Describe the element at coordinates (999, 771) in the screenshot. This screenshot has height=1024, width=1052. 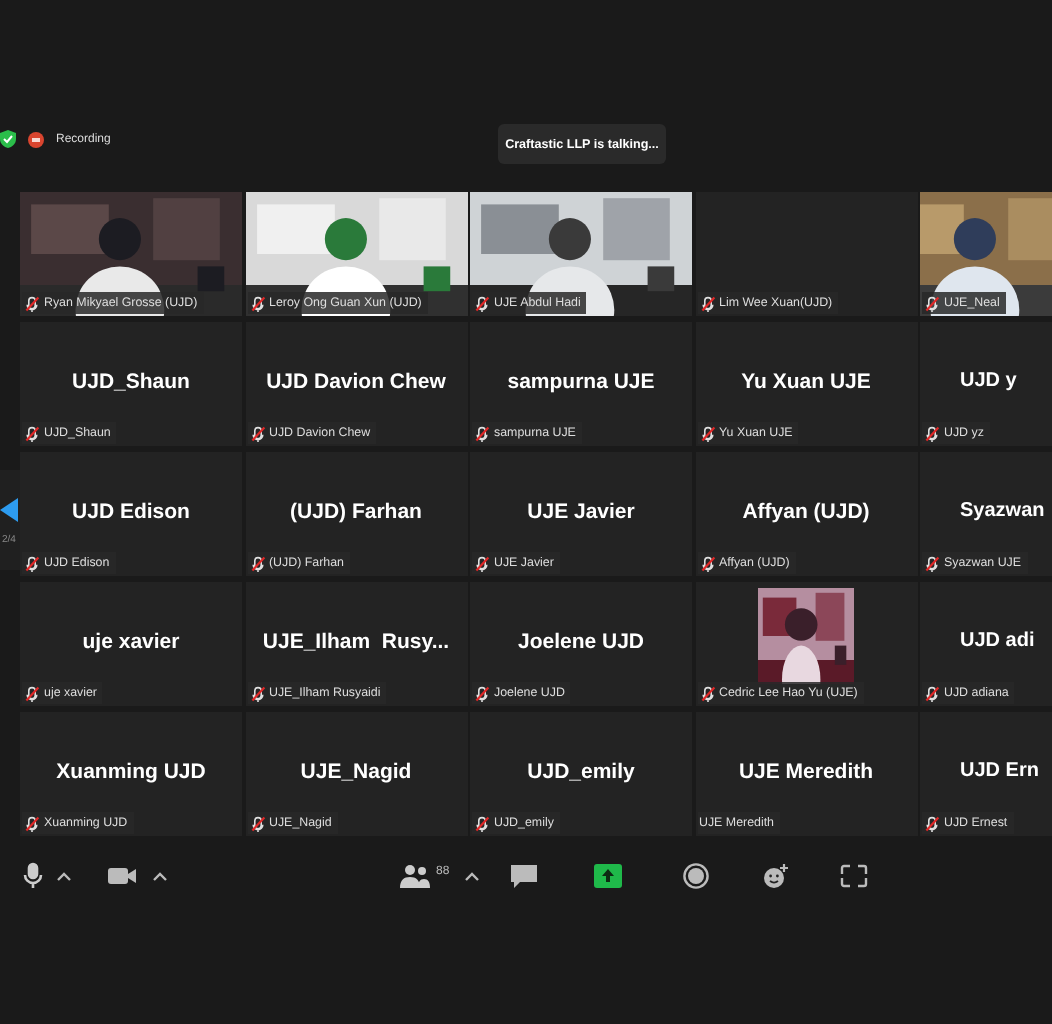
I see `participant-name: UJD Ern` at that location.